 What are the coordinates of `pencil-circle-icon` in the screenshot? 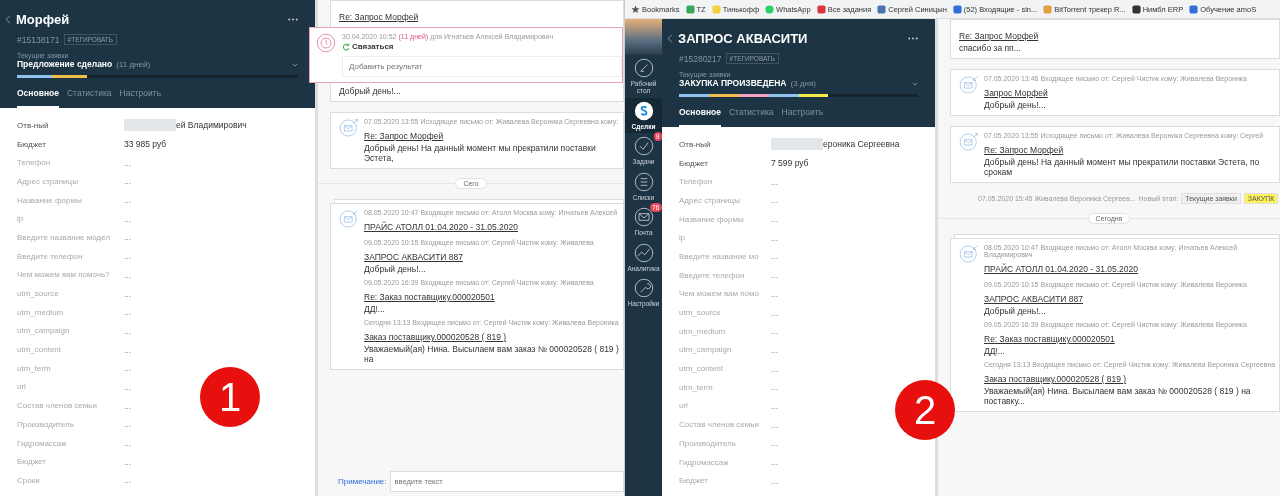 It's located at (643, 68).